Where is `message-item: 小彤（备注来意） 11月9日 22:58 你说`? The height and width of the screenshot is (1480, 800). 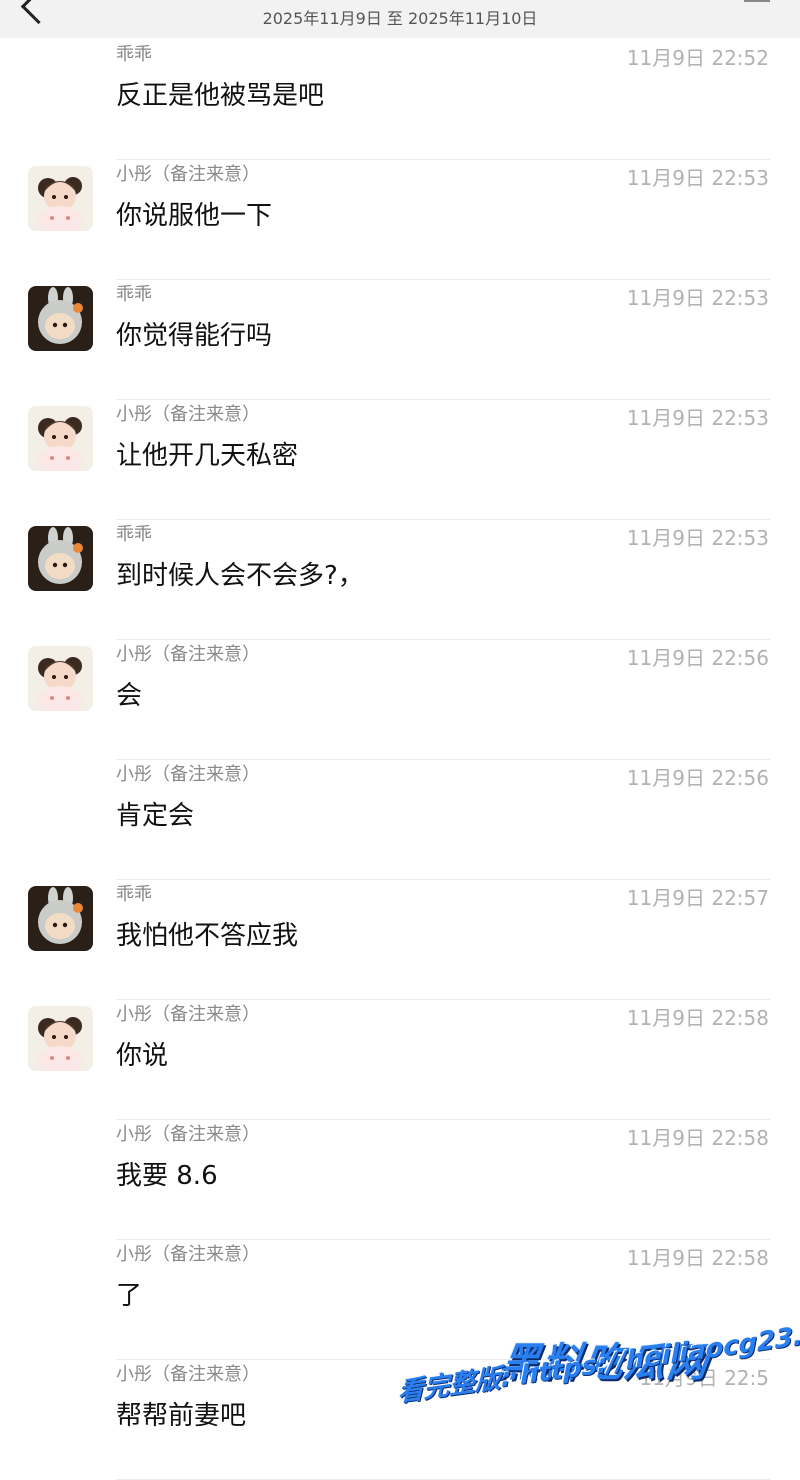 message-item: 小彤（备注来意） 11月9日 22:58 你说 is located at coordinates (400, 1060).